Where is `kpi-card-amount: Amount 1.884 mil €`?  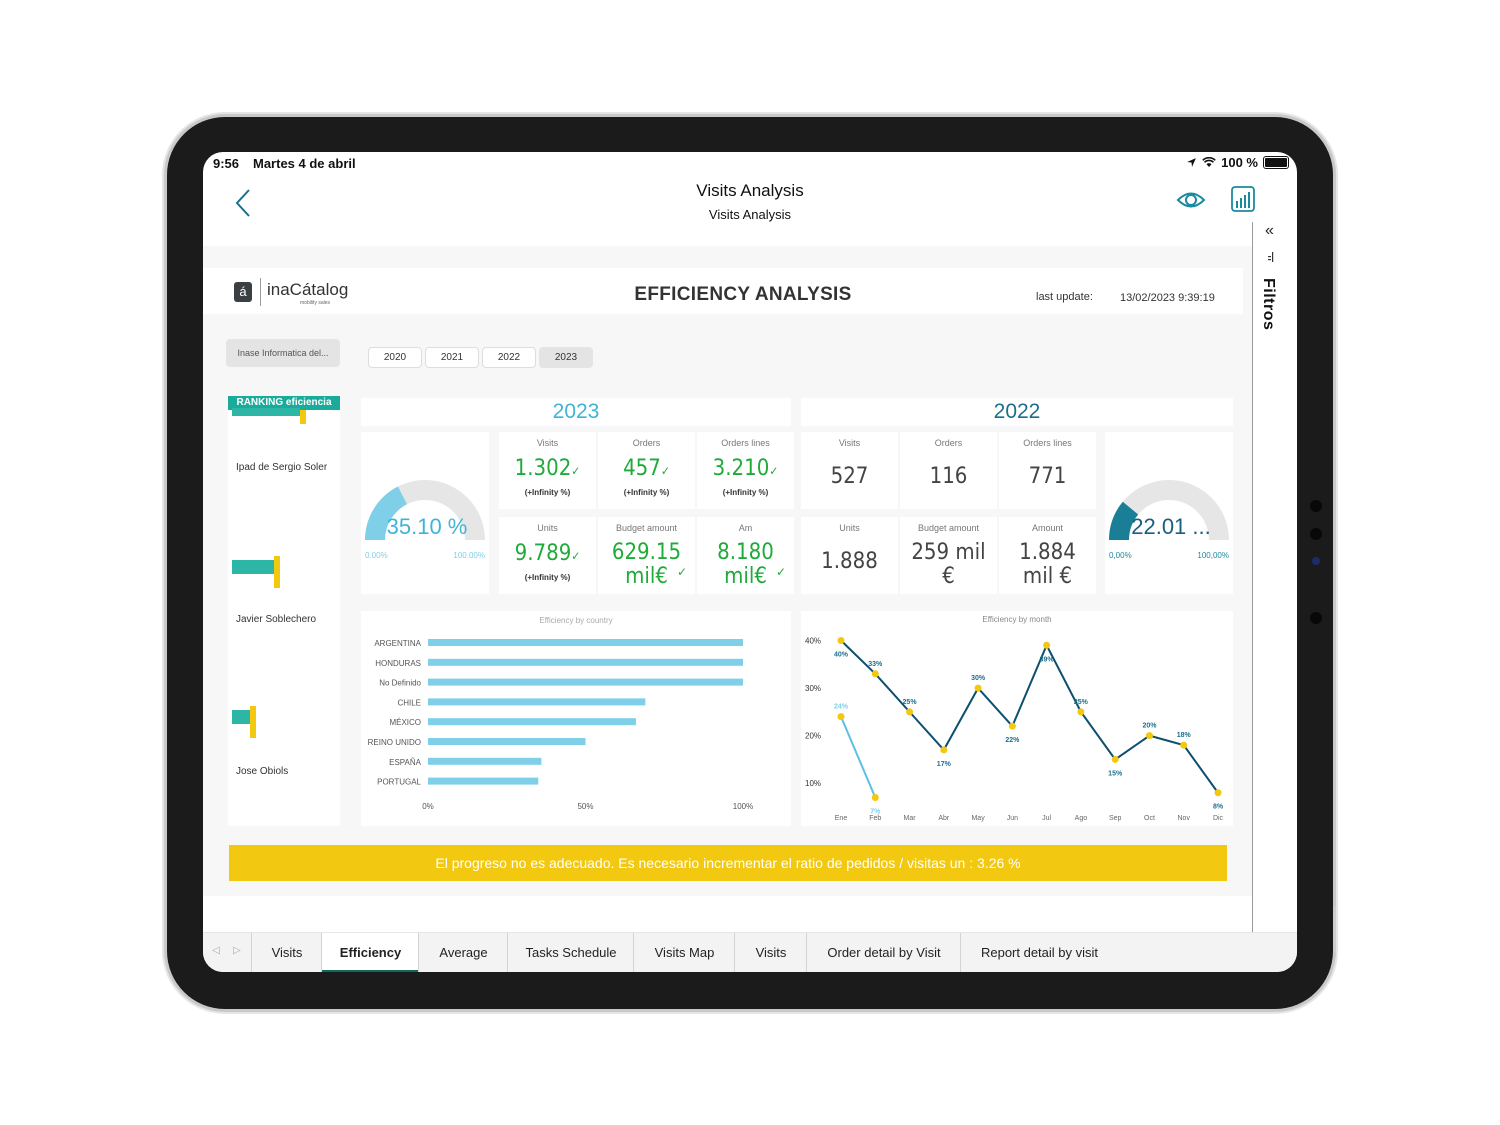
kpi-card-amount: Amount 1.884 mil € is located at coordinates (1047, 555).